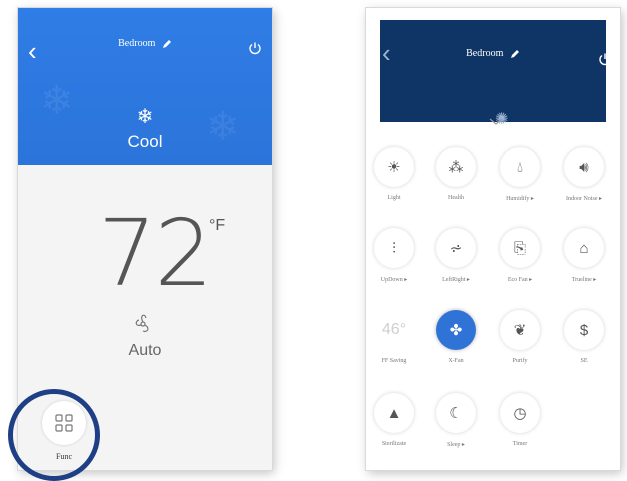  Describe the element at coordinates (456, 445) in the screenshot. I see `grid-label: Sleep ▸` at that location.